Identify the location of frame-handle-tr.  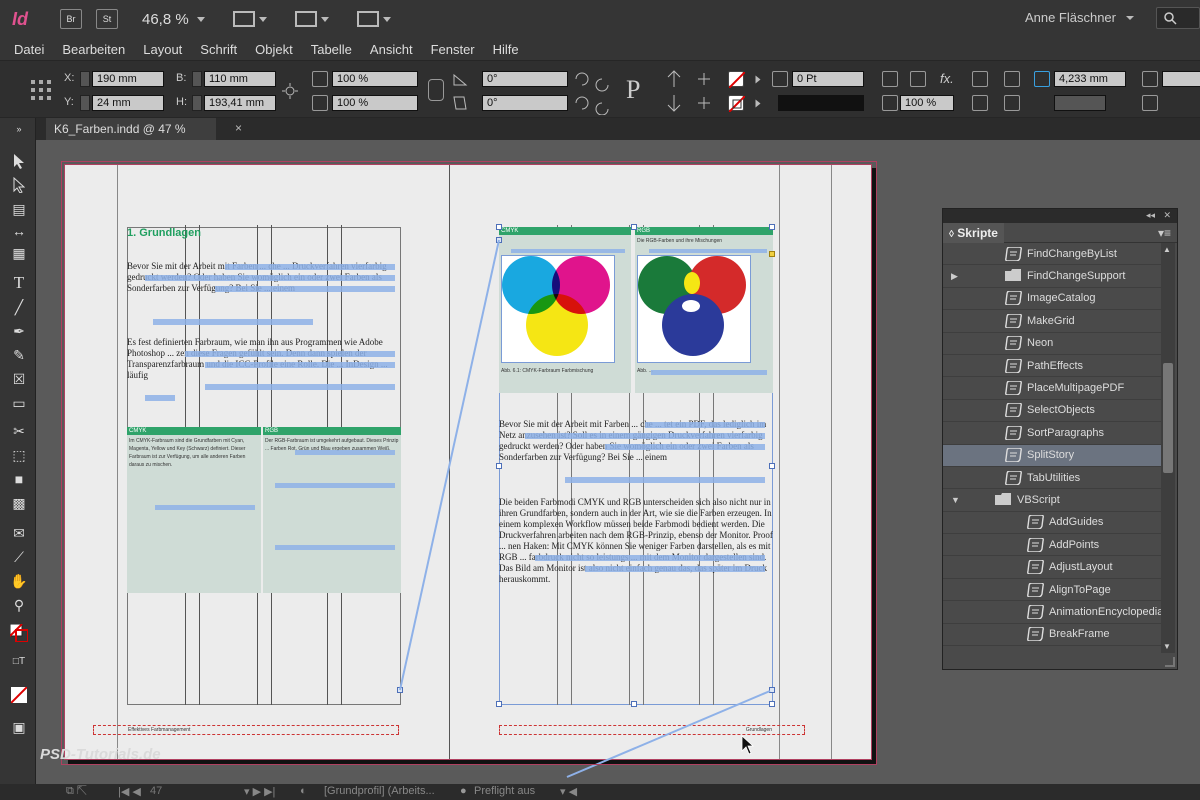
(772, 227).